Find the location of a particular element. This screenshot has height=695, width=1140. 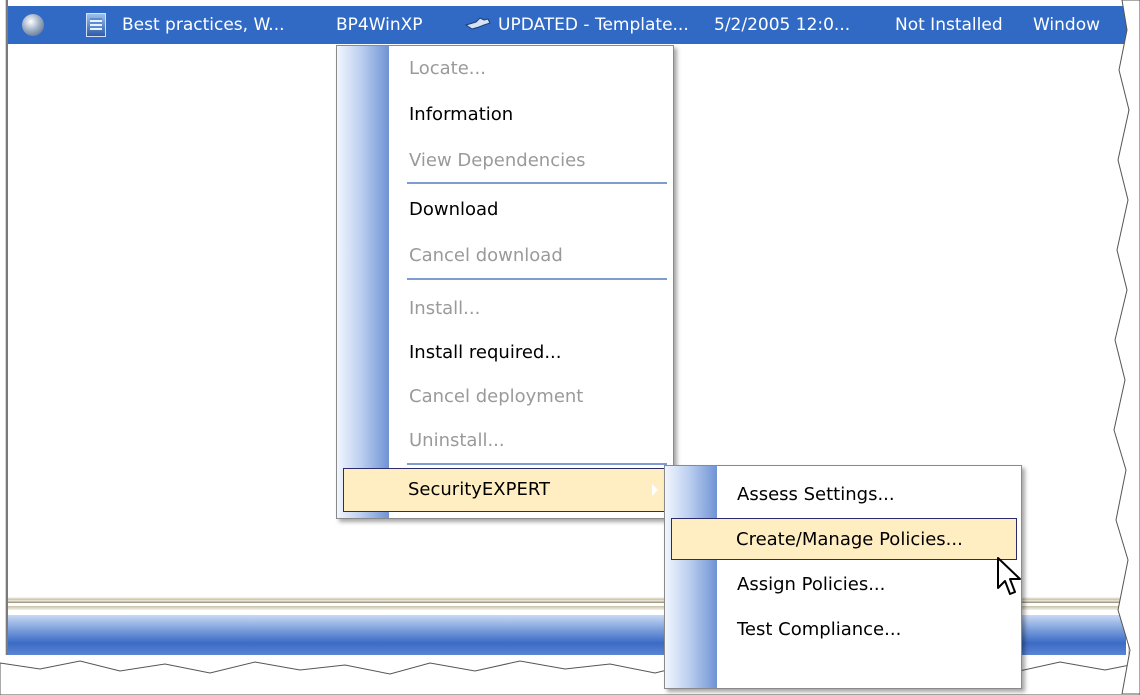

menu-item-cancel-download: Cancel download is located at coordinates (505, 256).